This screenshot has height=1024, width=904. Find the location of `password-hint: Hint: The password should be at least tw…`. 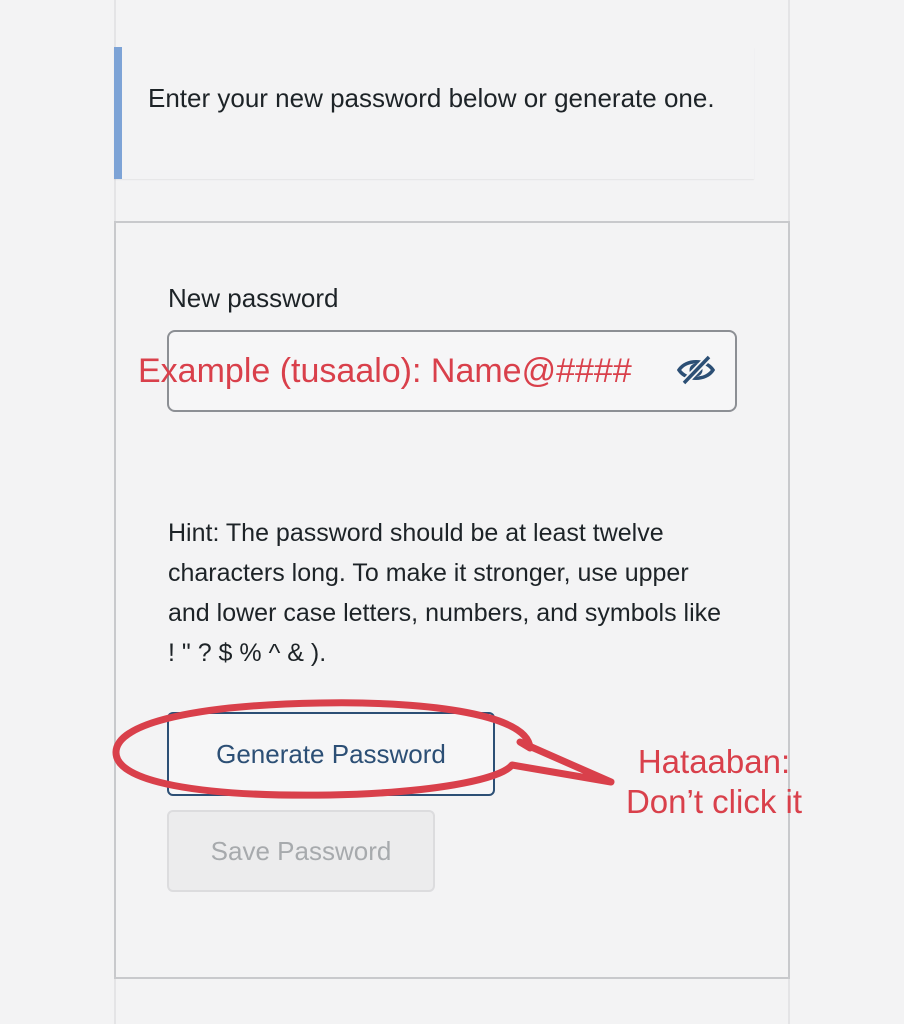

password-hint: Hint: The password should be at least tw… is located at coordinates (445, 593).